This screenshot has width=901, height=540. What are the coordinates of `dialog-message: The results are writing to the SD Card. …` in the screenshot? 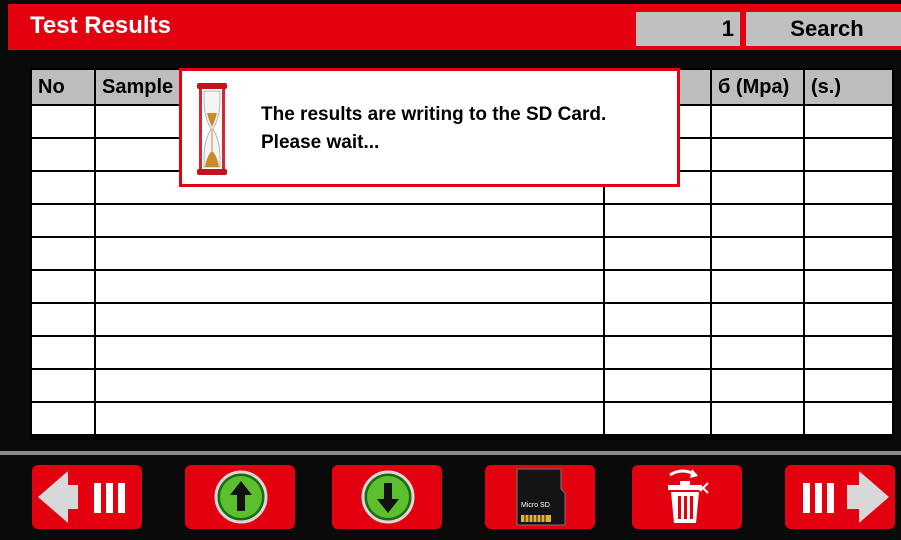 It's located at (433, 129).